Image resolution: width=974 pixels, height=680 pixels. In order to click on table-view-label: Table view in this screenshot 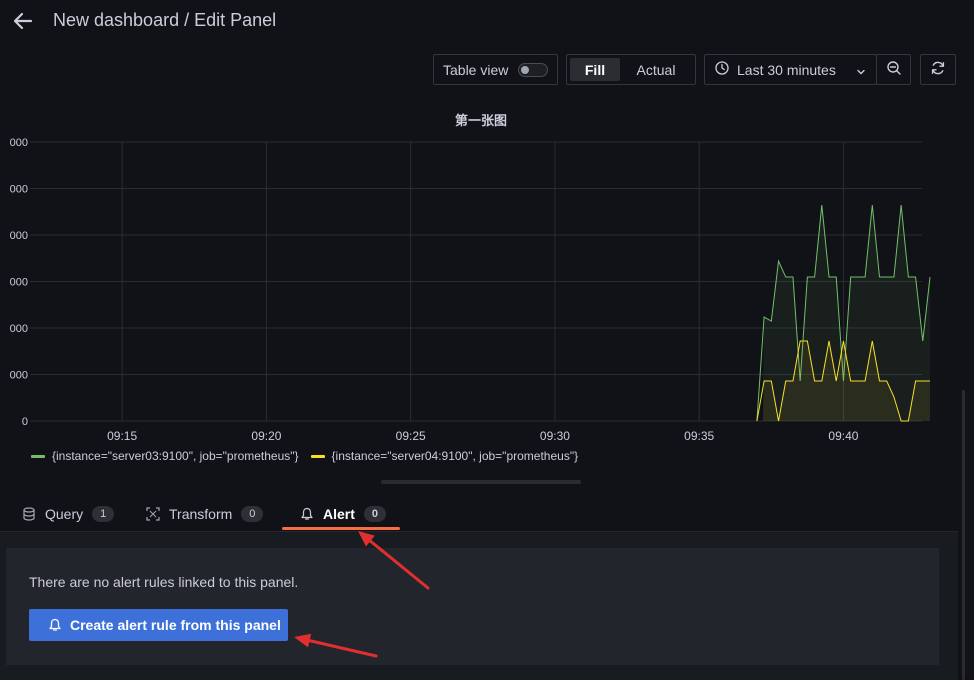, I will do `click(476, 69)`.